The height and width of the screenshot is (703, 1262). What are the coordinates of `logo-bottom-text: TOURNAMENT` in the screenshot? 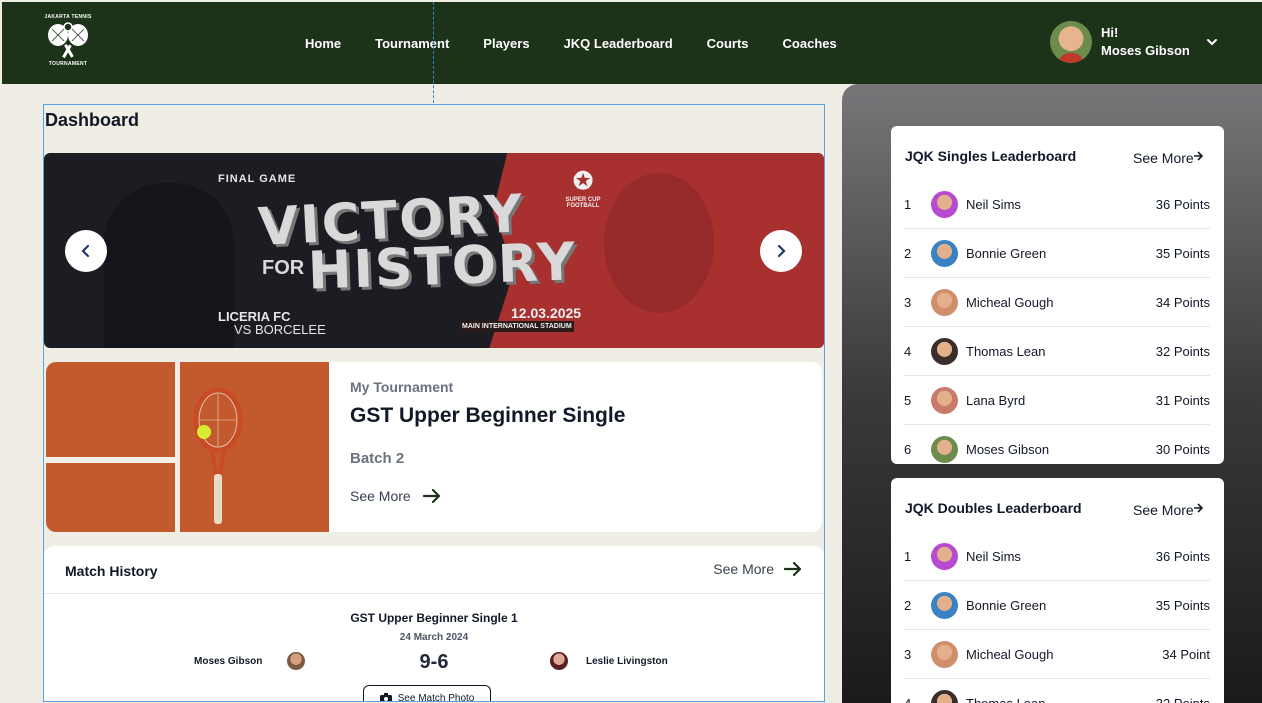 It's located at (68, 64).